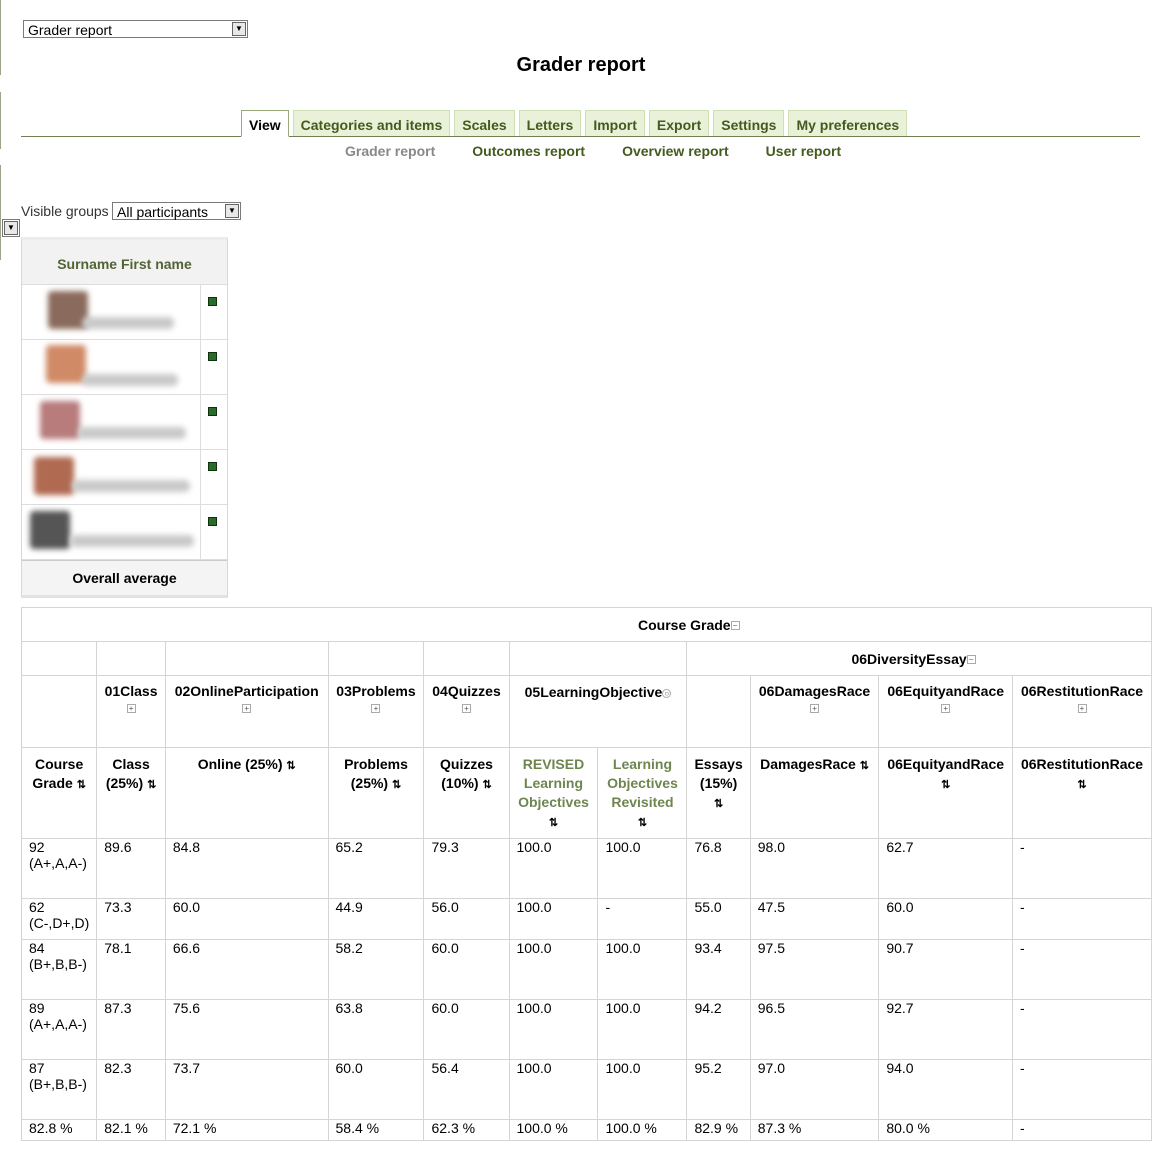  What do you see at coordinates (246, 793) in the screenshot?
I see `column-header-online: Online (25%) ⇅` at bounding box center [246, 793].